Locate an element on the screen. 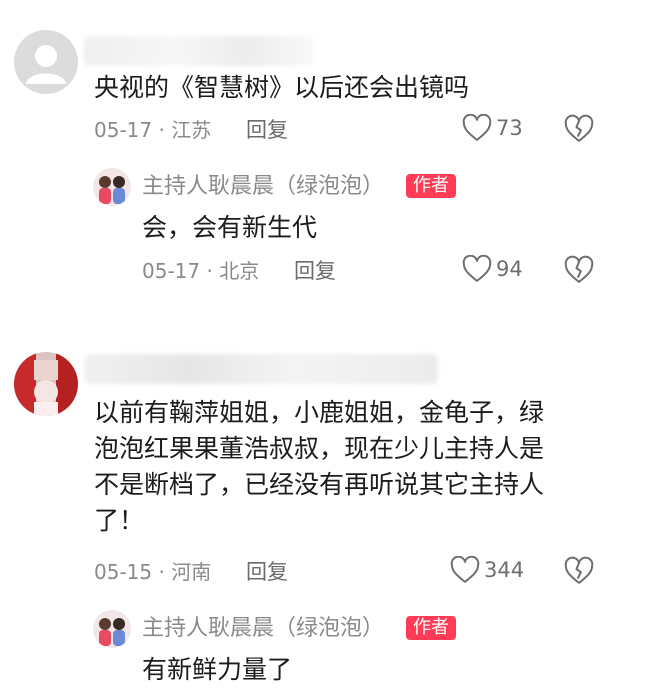 Image resolution: width=646 pixels, height=688 pixels. comment-date: 05-15 is located at coordinates (123, 572).